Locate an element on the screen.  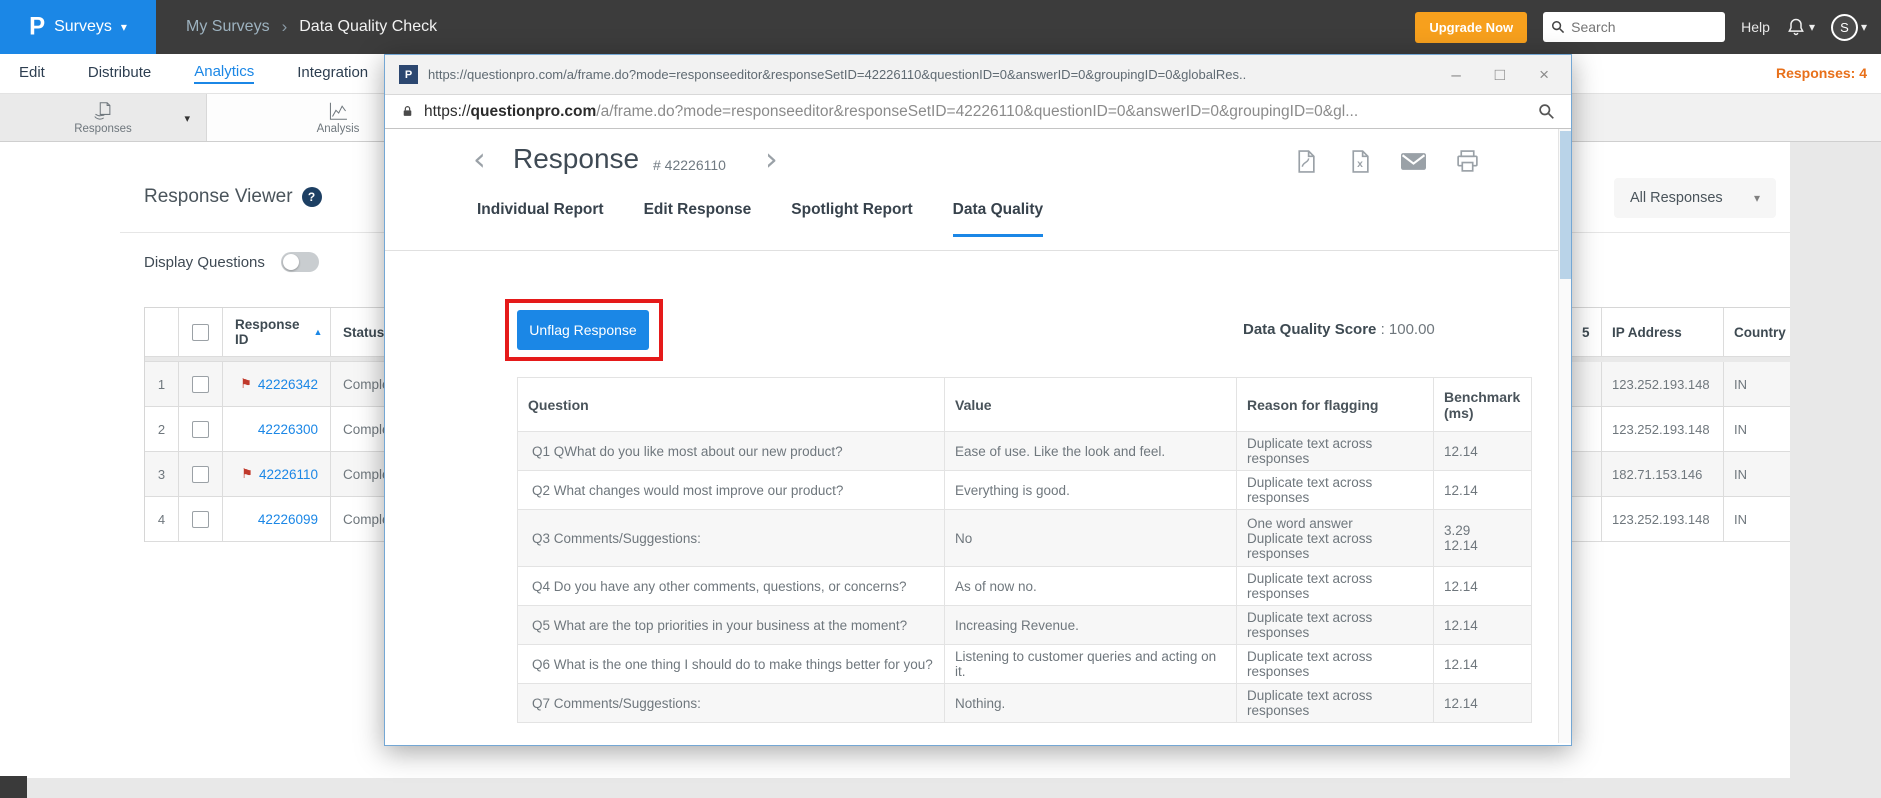
nav-item-distribute: Distribute is located at coordinates (119, 73).